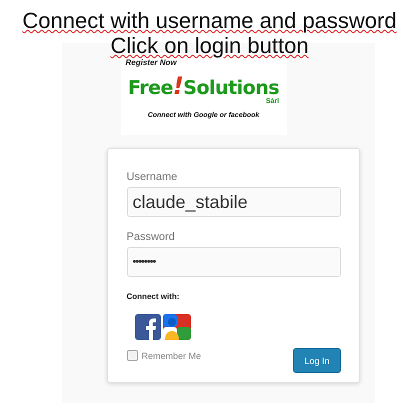  Describe the element at coordinates (153, 296) in the screenshot. I see `connect-label: Connect with:` at that location.